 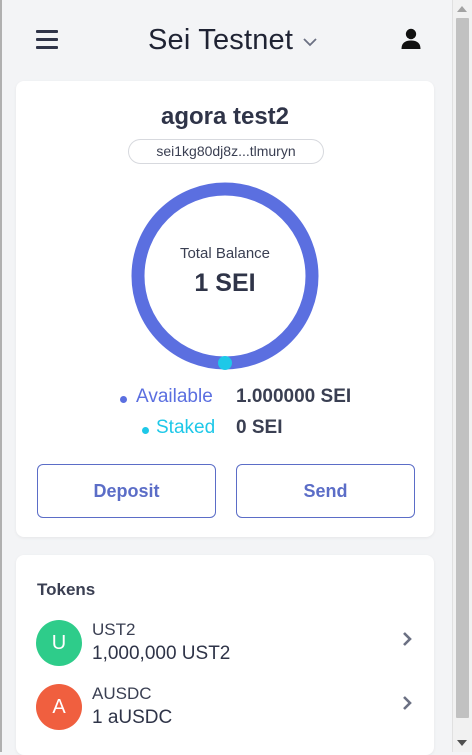 What do you see at coordinates (225, 363) in the screenshot?
I see `donut-staked-marker` at bounding box center [225, 363].